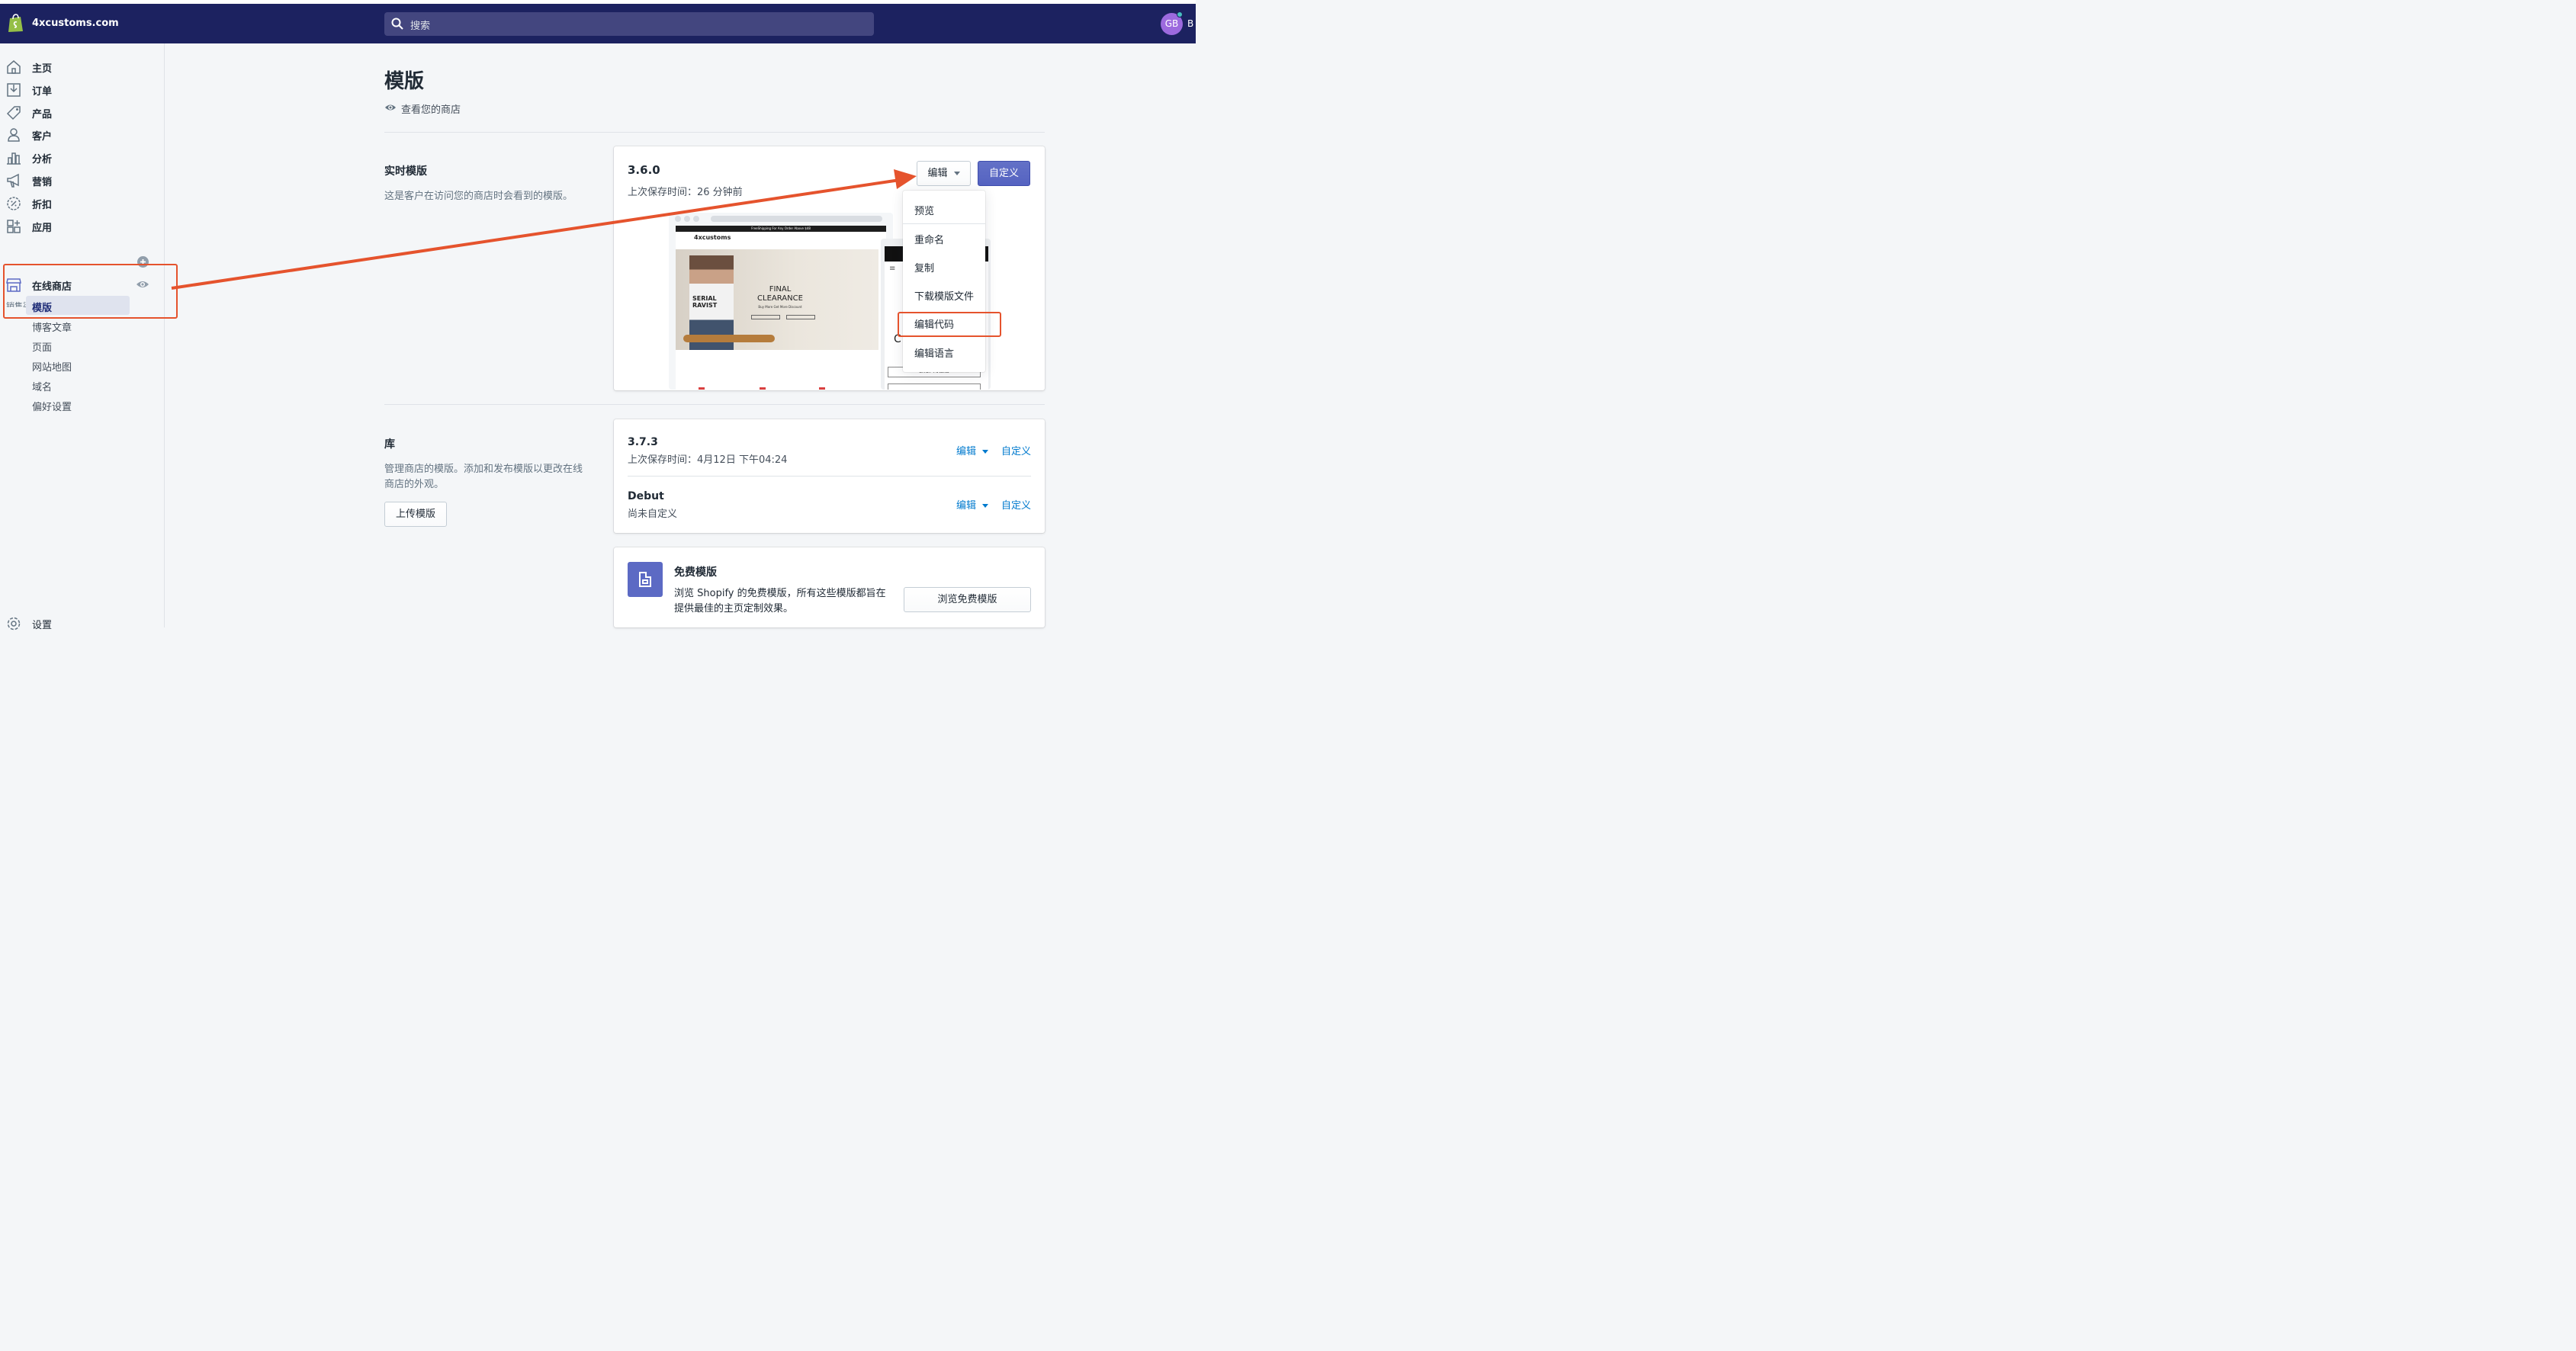 This screenshot has width=2576, height=1351. Describe the element at coordinates (420, 26) in the screenshot. I see `search-placeholder: 搜索` at that location.